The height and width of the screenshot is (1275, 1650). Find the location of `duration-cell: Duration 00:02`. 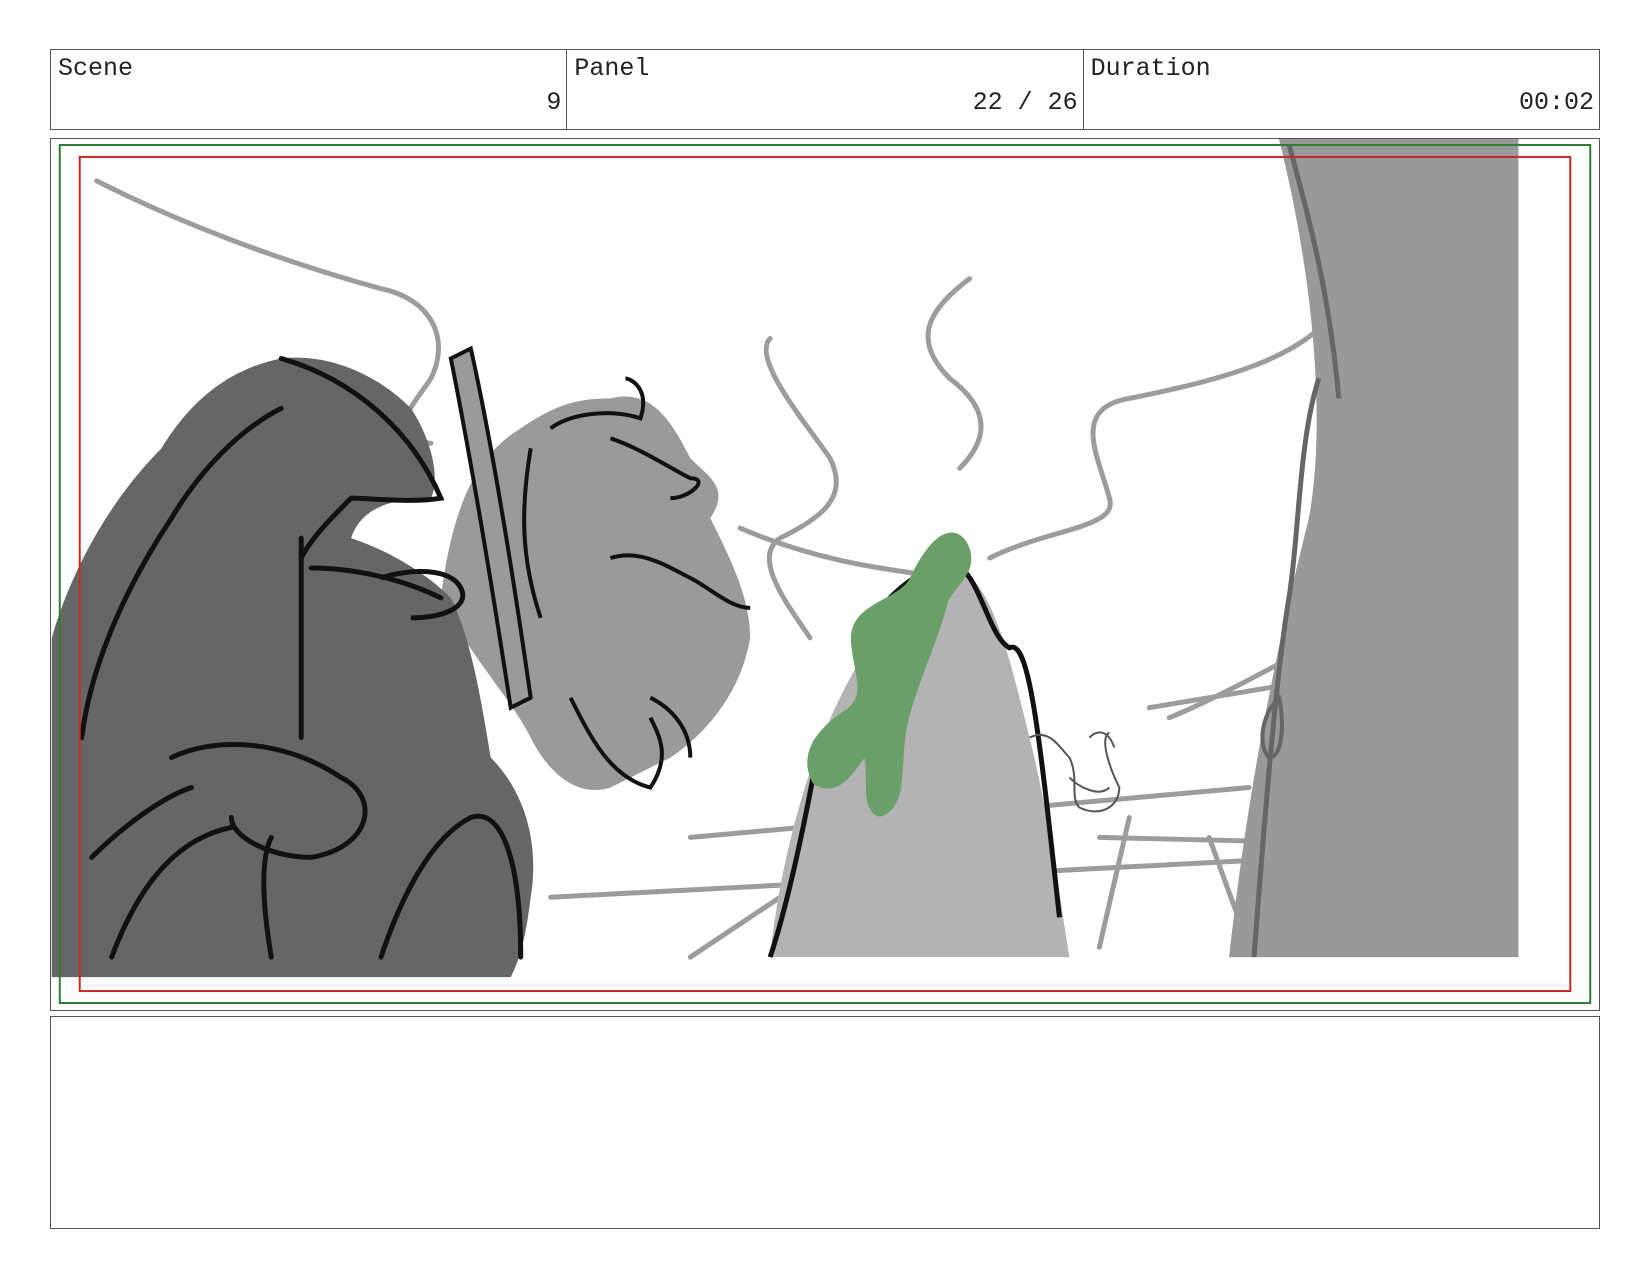

duration-cell: Duration 00:02 is located at coordinates (1341, 89).